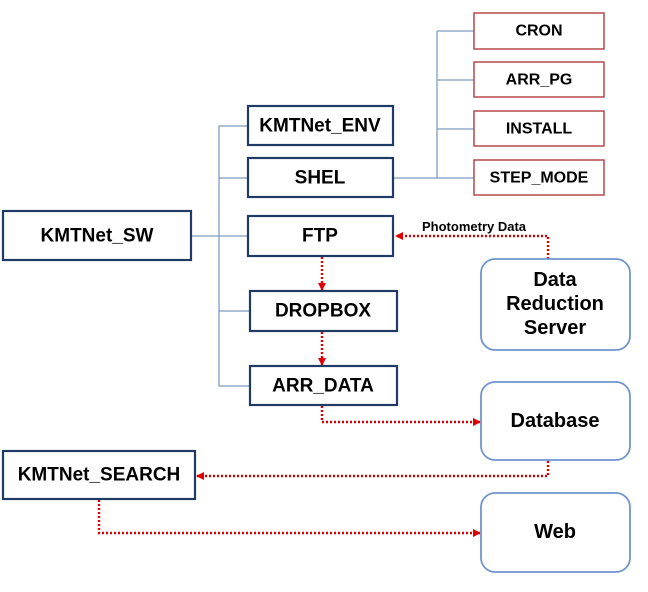 This screenshot has width=648, height=592. I want to click on svg-text: Server, so click(555, 328).